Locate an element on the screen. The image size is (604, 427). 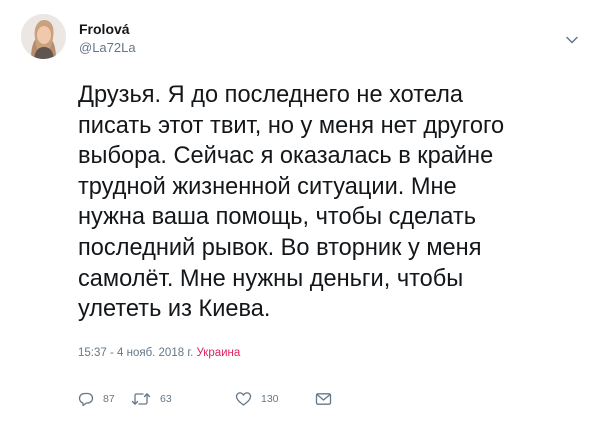
user-display-name: Frolová is located at coordinates (104, 29).